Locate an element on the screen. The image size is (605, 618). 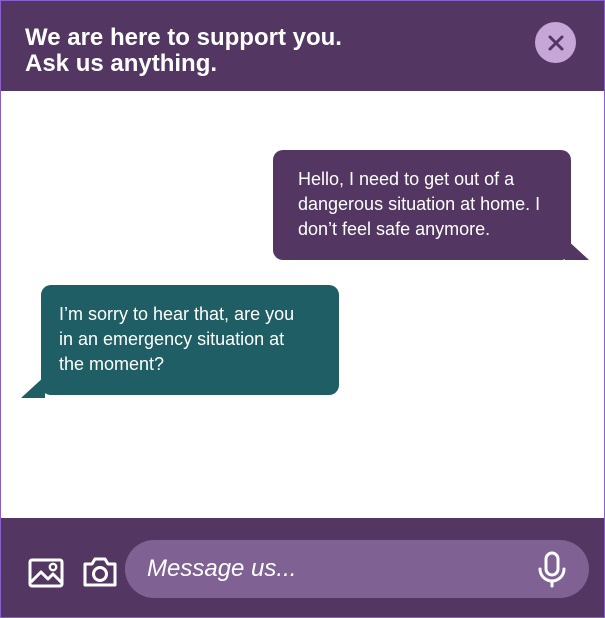
camera-icon is located at coordinates (100, 572).